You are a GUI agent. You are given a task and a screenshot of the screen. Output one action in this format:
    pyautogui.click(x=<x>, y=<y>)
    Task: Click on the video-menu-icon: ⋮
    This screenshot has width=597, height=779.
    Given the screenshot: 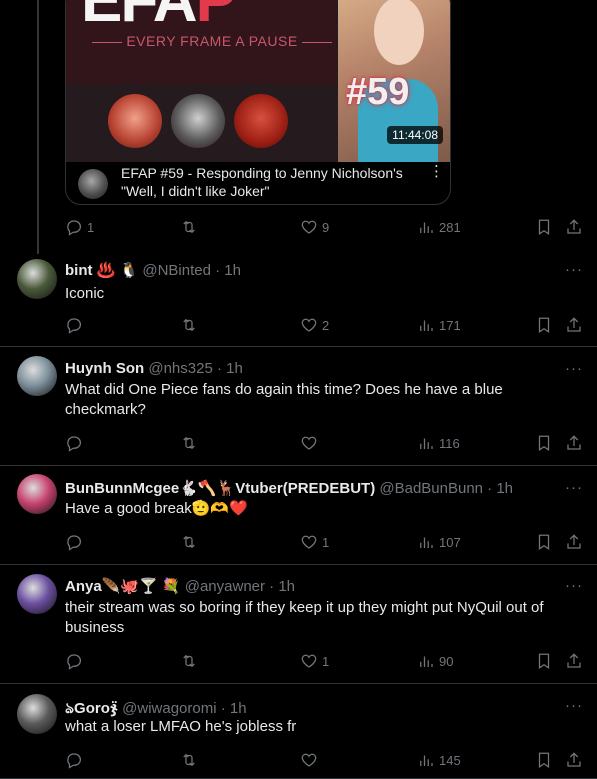 What is the action you would take?
    pyautogui.click(x=436, y=171)
    